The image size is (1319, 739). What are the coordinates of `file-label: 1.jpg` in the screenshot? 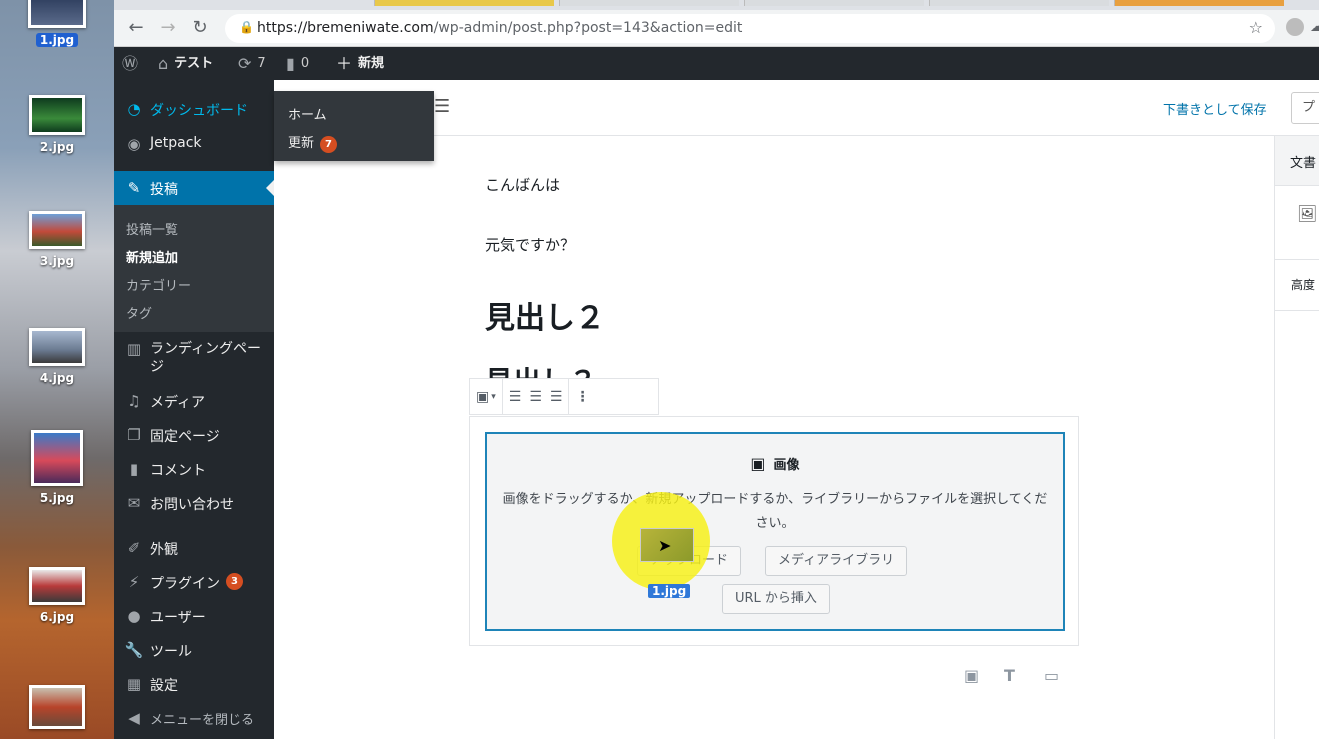 It's located at (57, 40).